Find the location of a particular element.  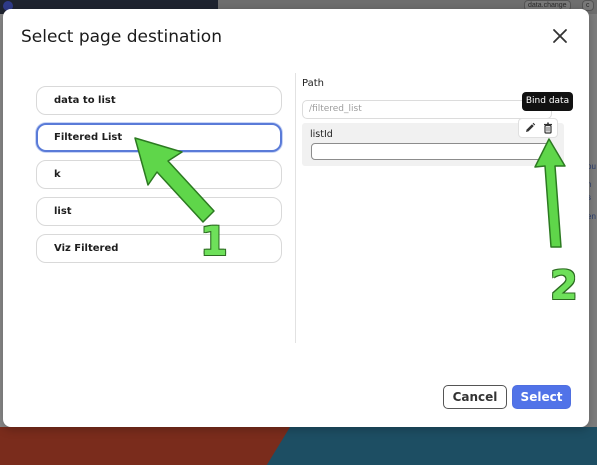

annotation-number-2: 2 is located at coordinates (564, 286).